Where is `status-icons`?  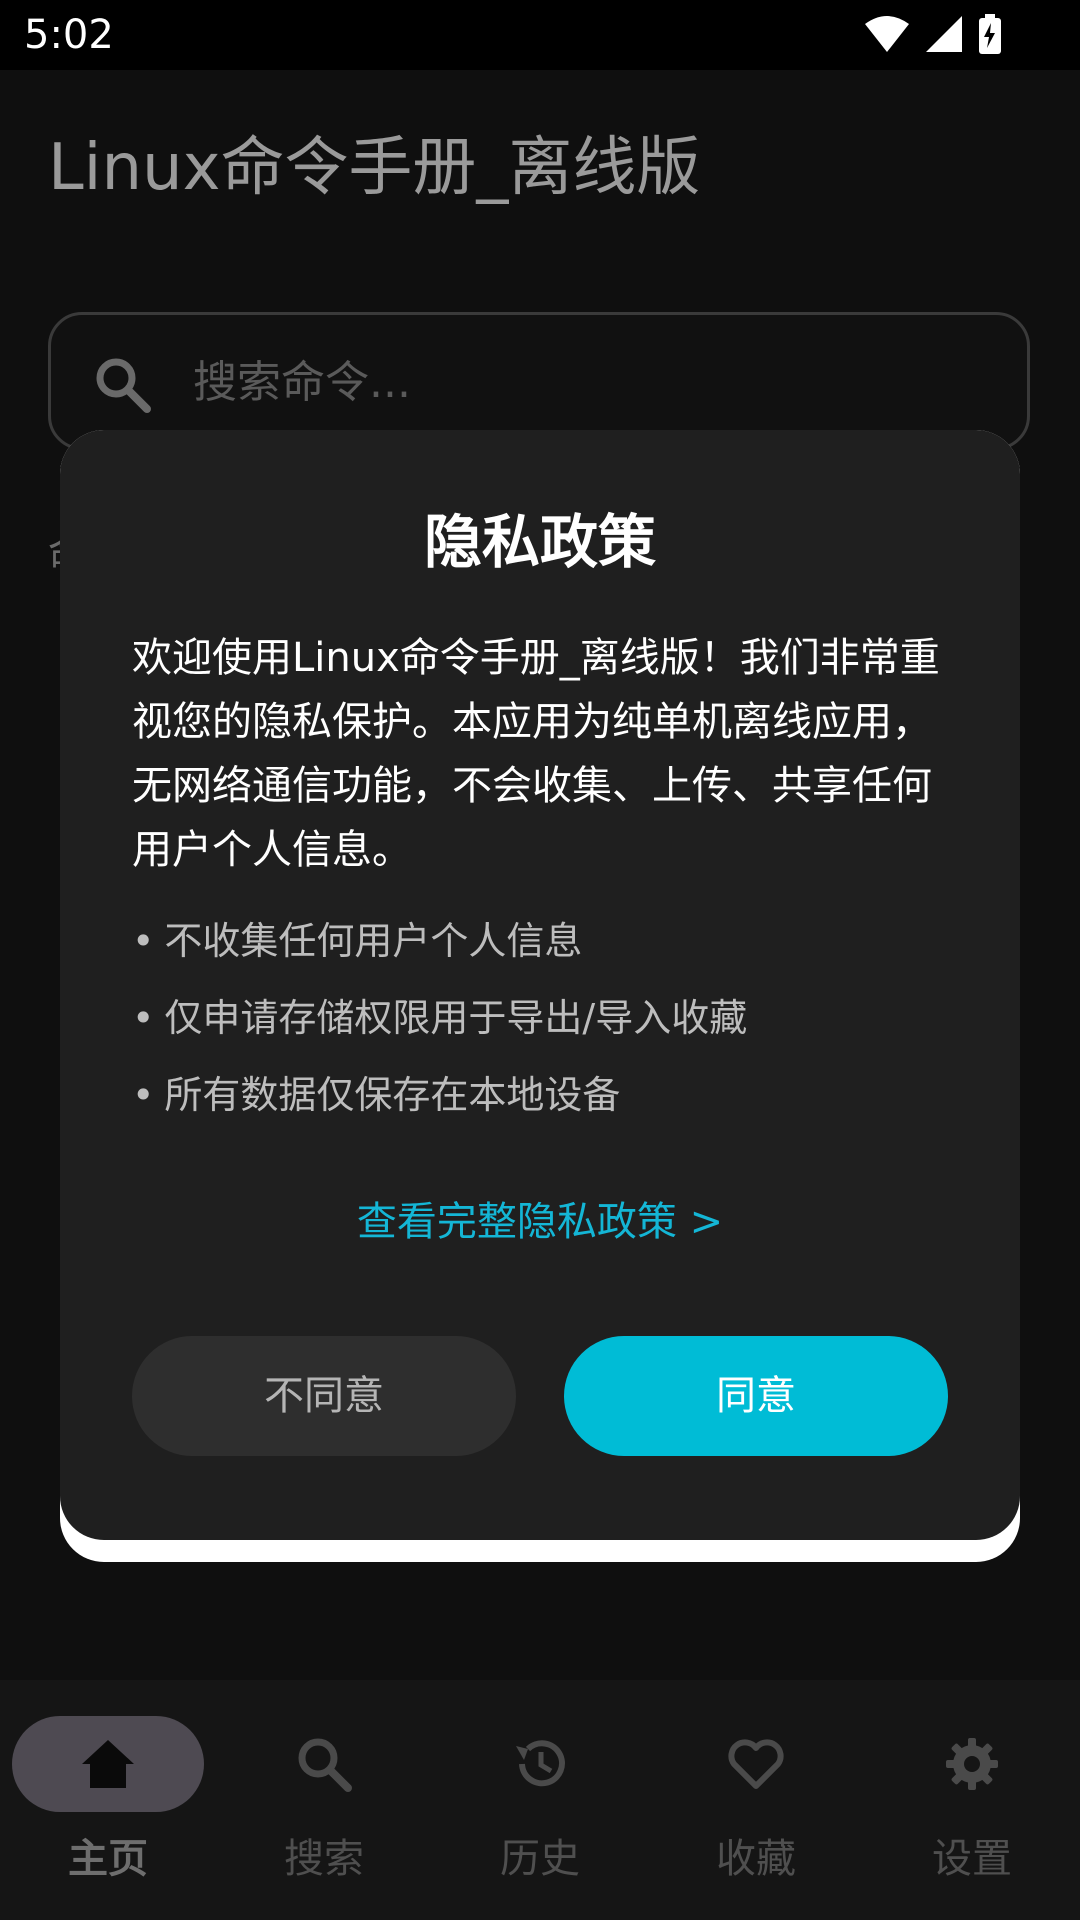 status-icons is located at coordinates (933, 34).